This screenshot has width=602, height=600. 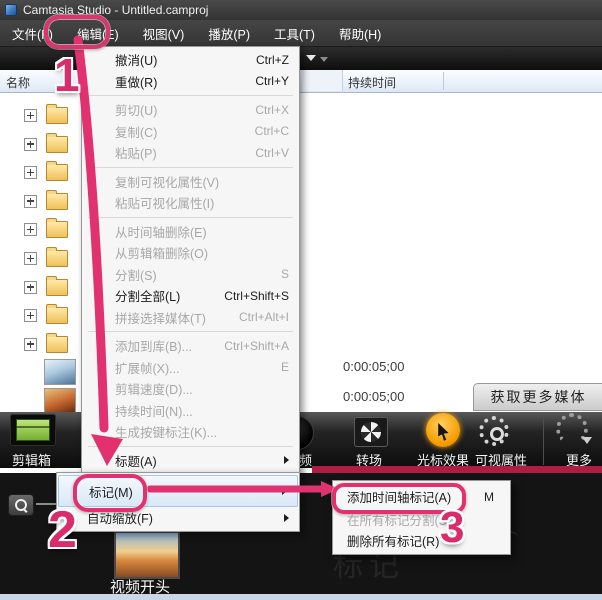 I want to click on menubar-item-4: 播放(P), so click(x=229, y=33).